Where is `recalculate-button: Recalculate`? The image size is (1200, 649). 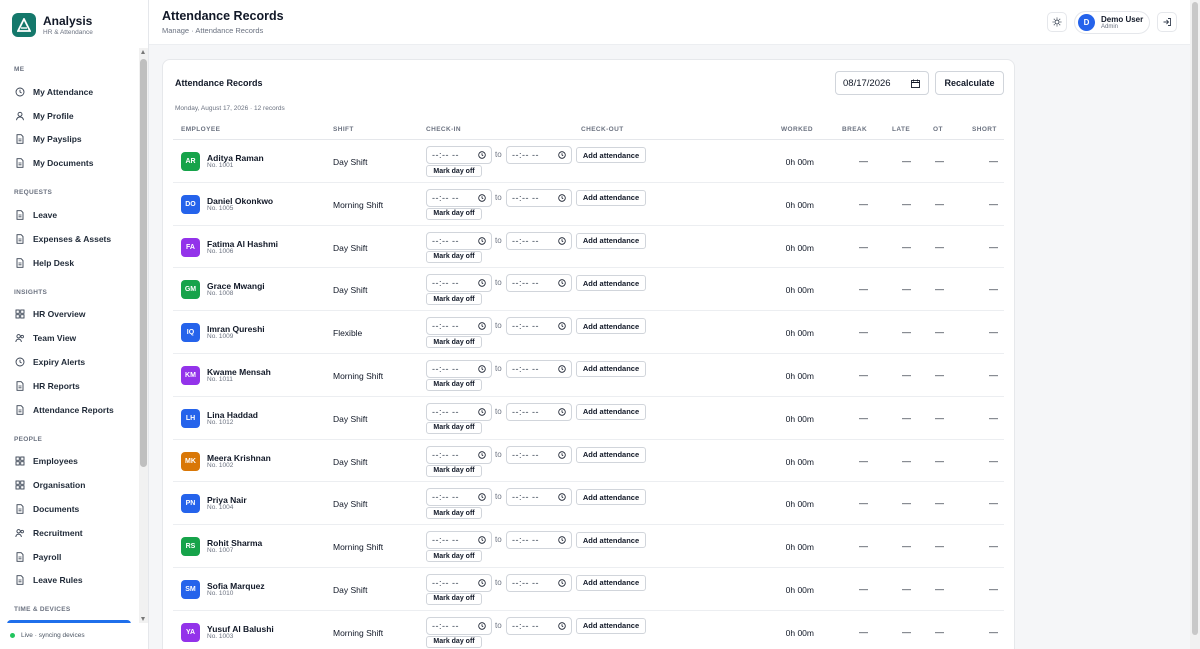 recalculate-button: Recalculate is located at coordinates (969, 83).